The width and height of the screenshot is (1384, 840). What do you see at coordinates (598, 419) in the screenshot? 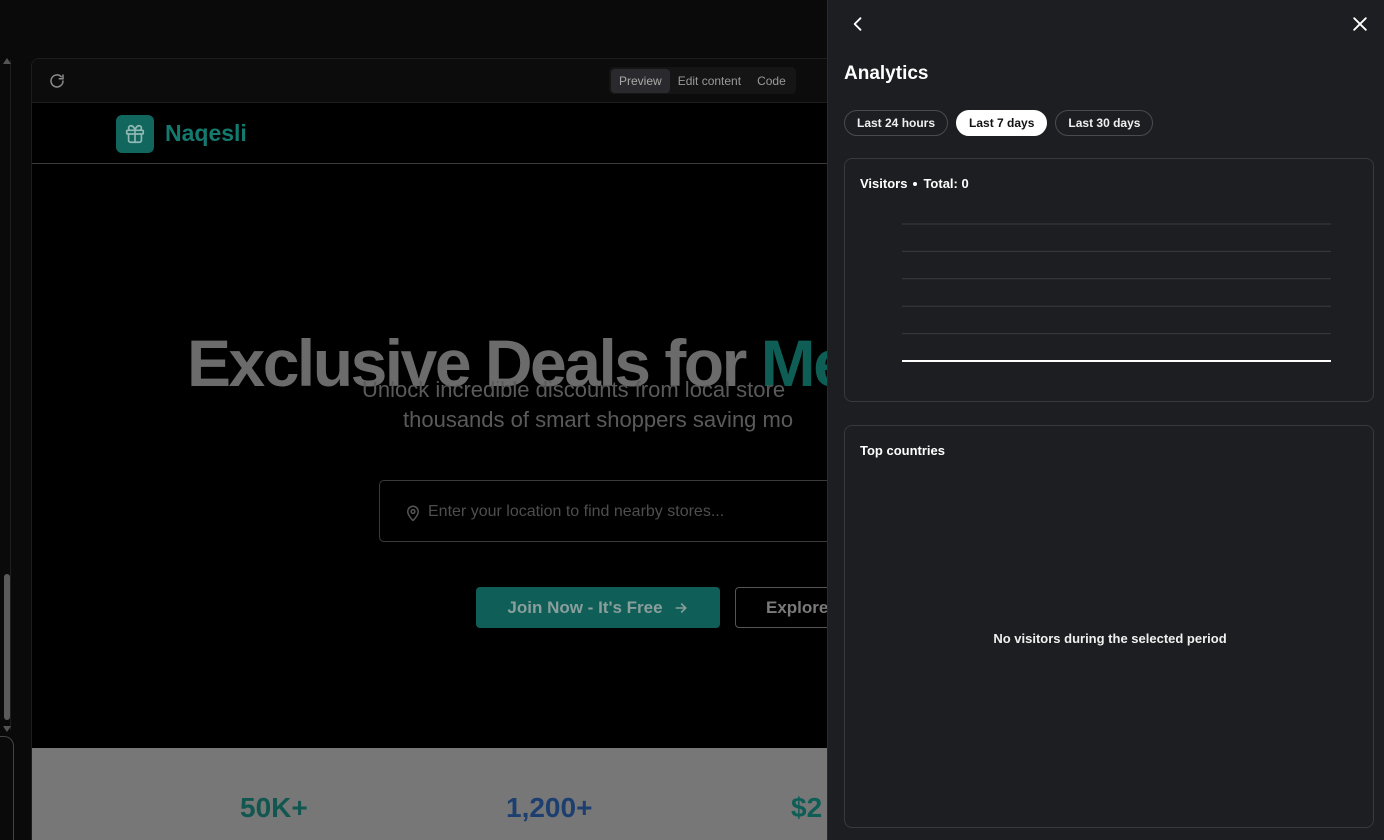
I see `hero-subtitle-line-2: thousands of smart shoppers saving mo` at bounding box center [598, 419].